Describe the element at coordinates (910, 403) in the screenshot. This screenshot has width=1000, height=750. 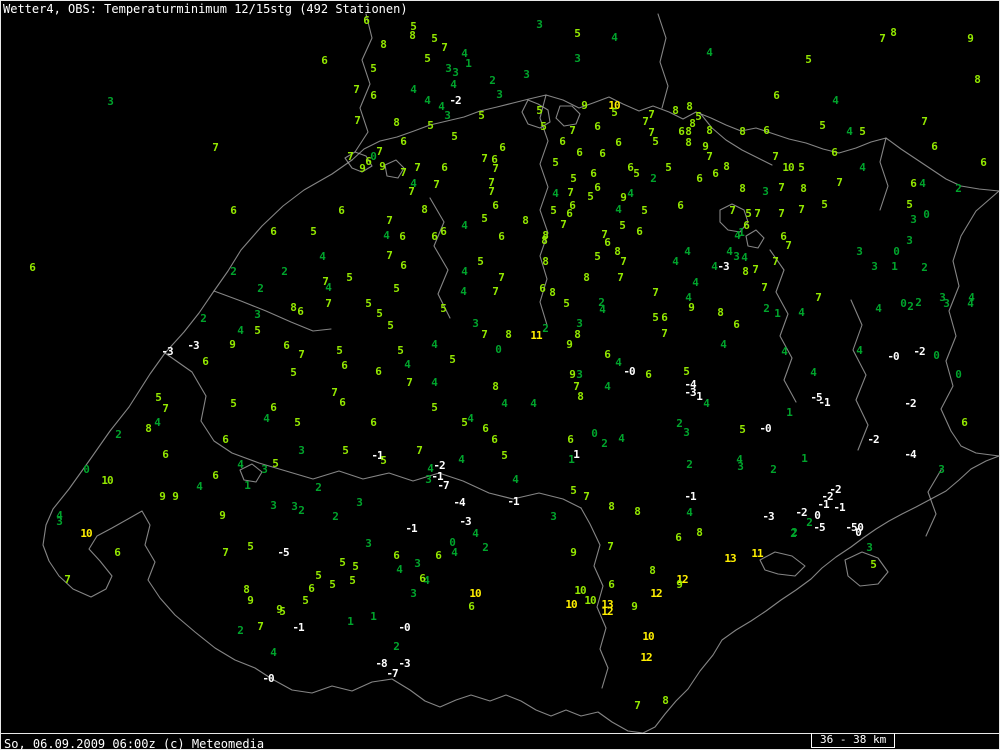
I see `station-temp: -2` at that location.